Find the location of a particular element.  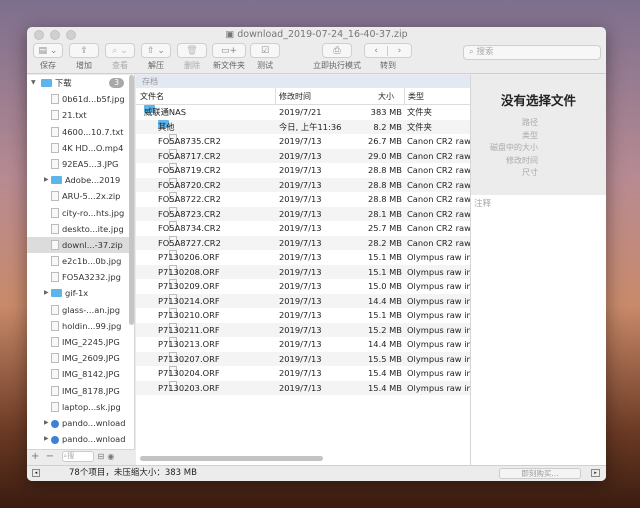

sidebar-scrollbar is located at coordinates (131, 200).